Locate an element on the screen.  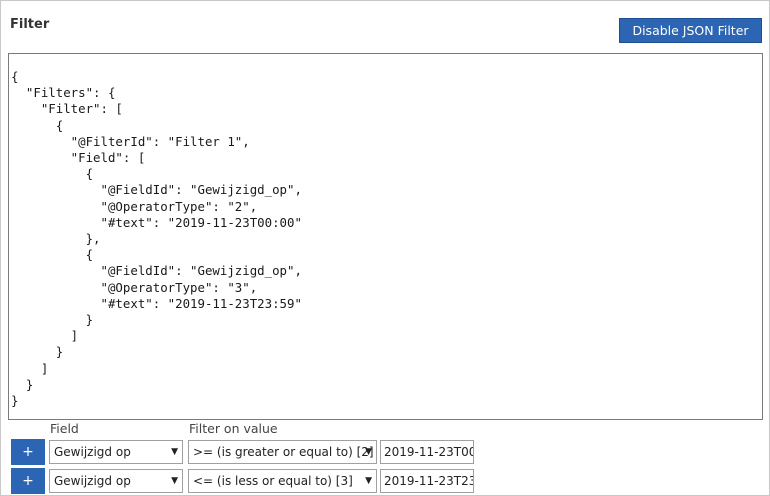
disable-json-filter-button: Disable JSON Filter is located at coordinates (690, 30).